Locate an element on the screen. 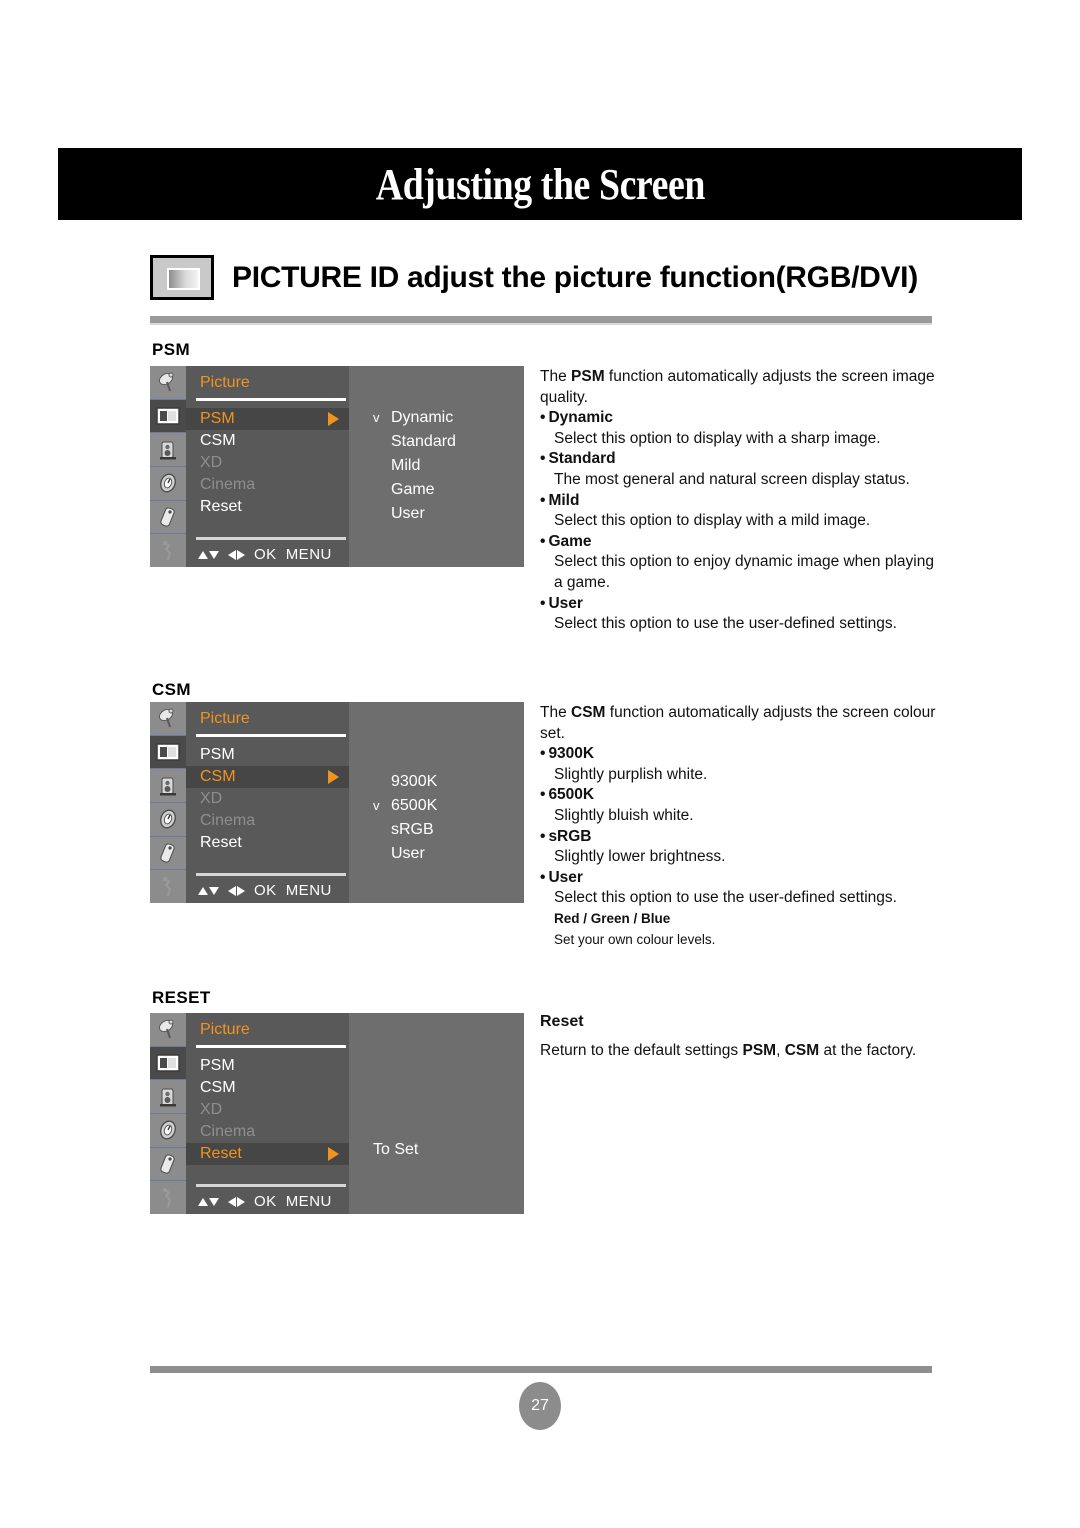 This screenshot has width=1080, height=1528. csm-bullet-term-srgb: • sRGB is located at coordinates (566, 836).